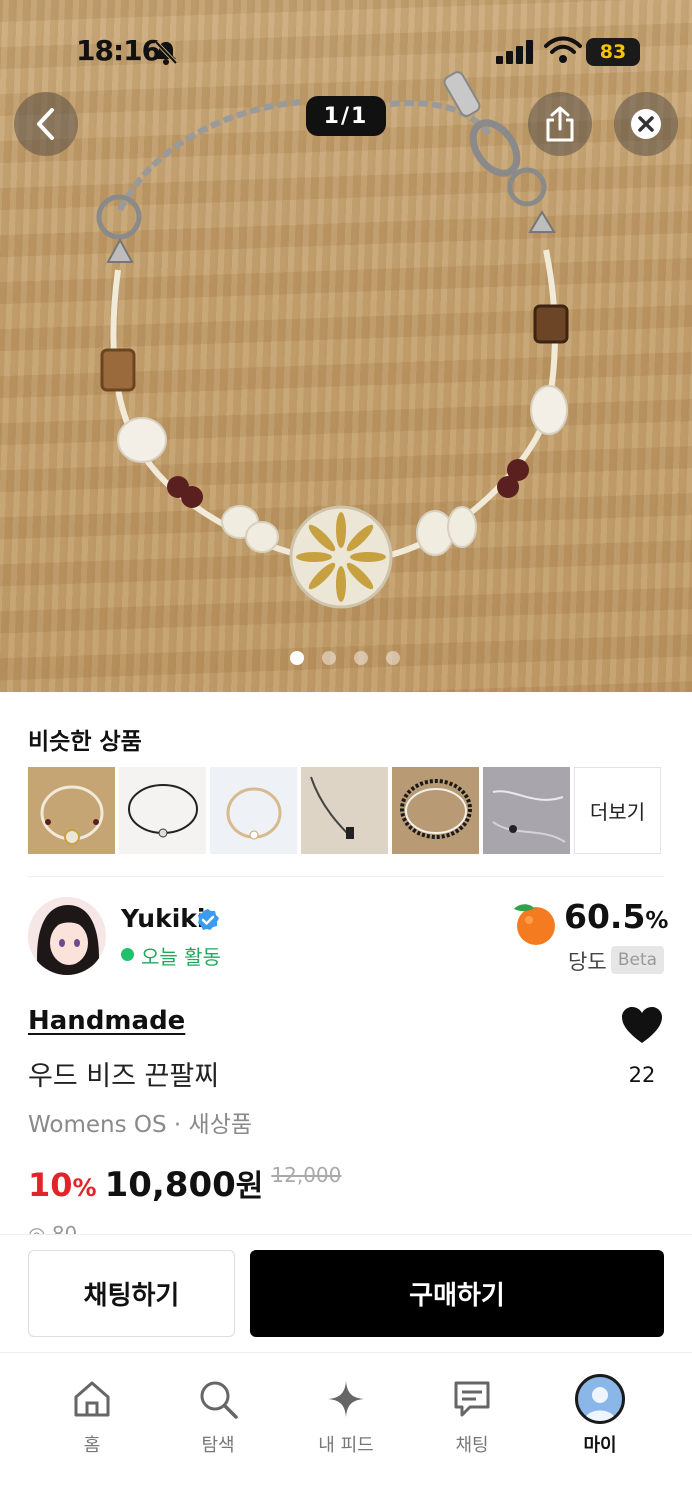  What do you see at coordinates (587, 962) in the screenshot?
I see `sweetness-label: 당도` at bounding box center [587, 962].